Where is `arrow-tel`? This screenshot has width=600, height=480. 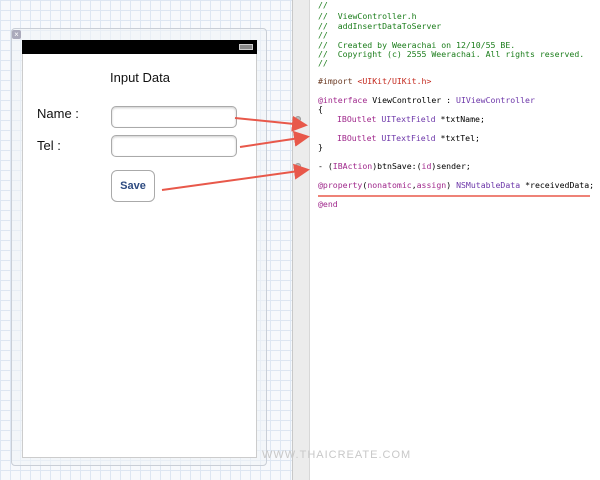
arrow-tel is located at coordinates (274, 139).